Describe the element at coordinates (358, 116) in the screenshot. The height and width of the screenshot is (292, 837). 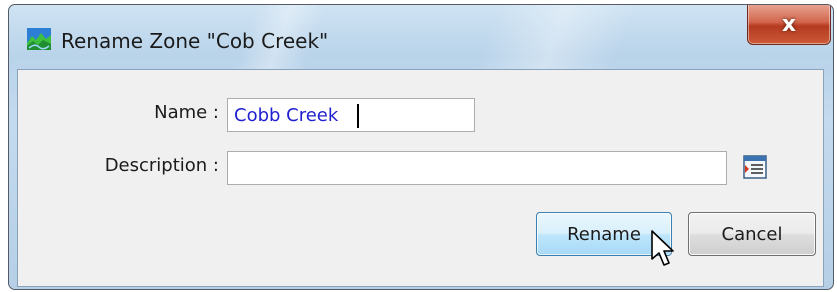
I see `text-caret` at that location.